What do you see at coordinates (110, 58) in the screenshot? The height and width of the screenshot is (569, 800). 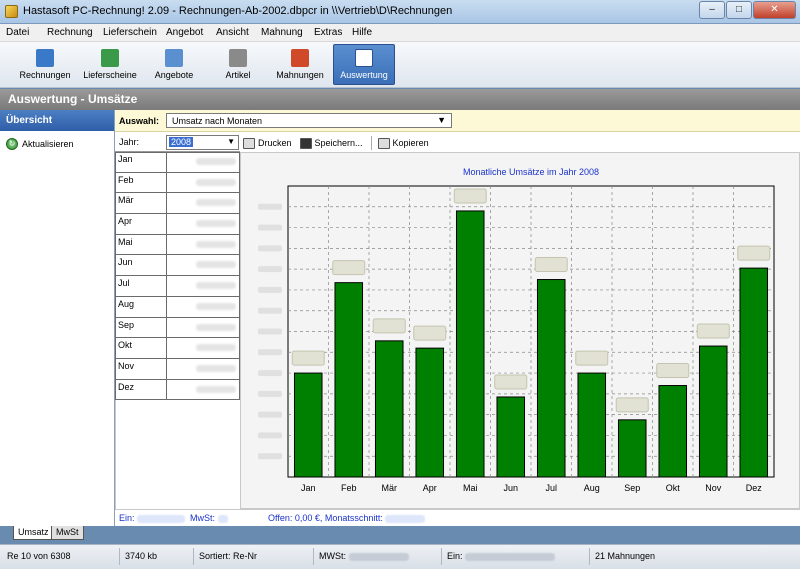 I see `delivery-note-icon` at bounding box center [110, 58].